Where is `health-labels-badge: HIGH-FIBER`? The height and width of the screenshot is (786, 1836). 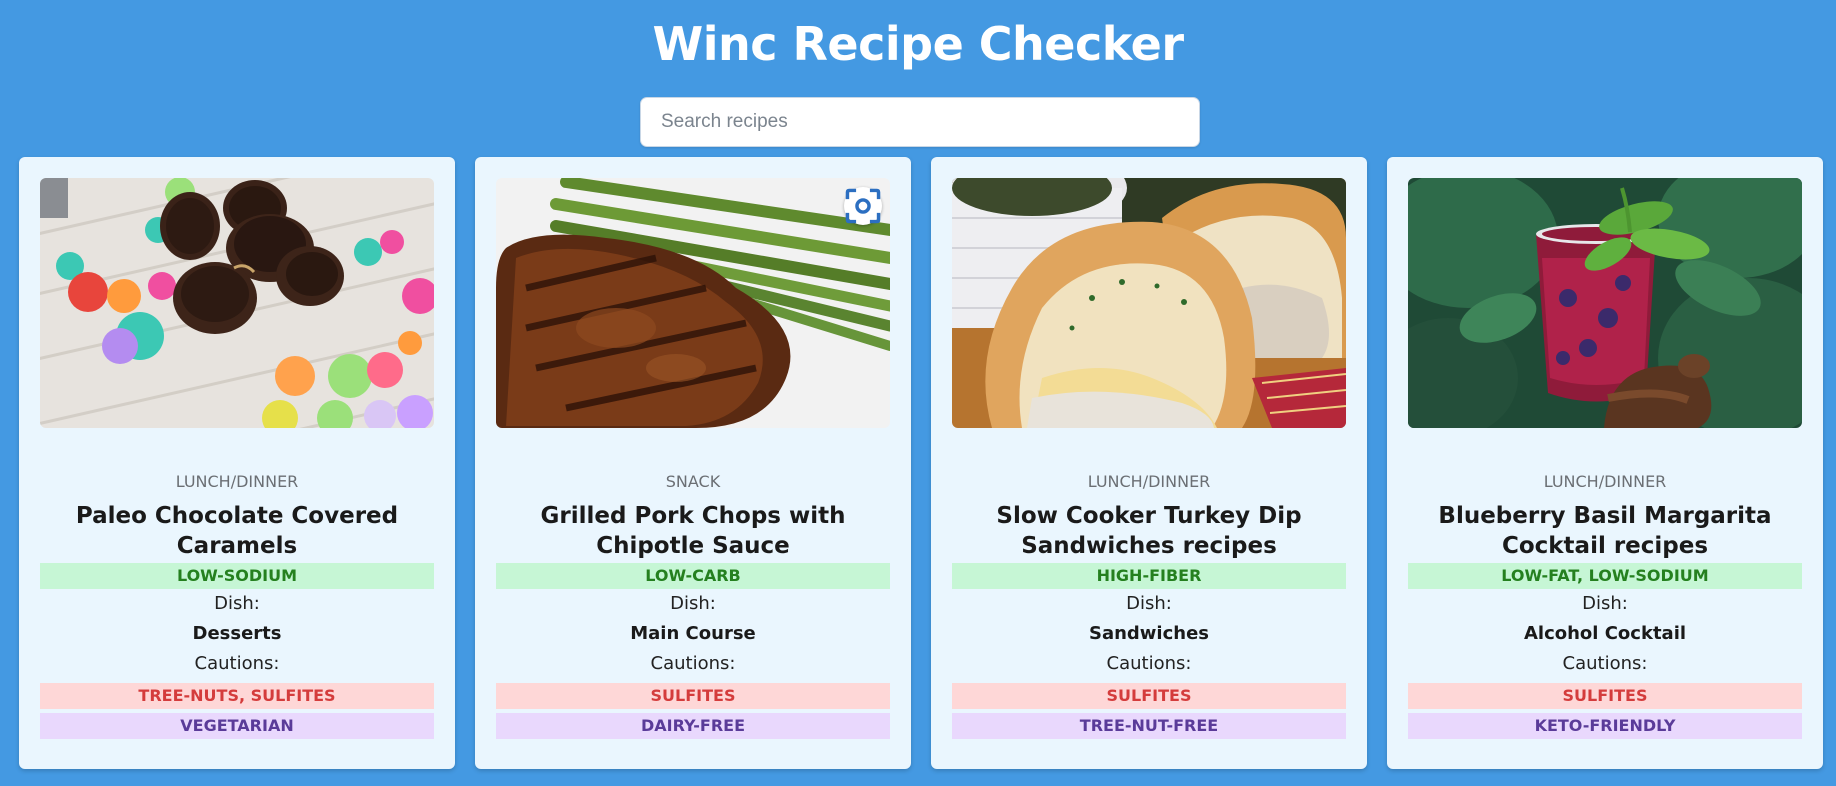
health-labels-badge: HIGH-FIBER is located at coordinates (1149, 576).